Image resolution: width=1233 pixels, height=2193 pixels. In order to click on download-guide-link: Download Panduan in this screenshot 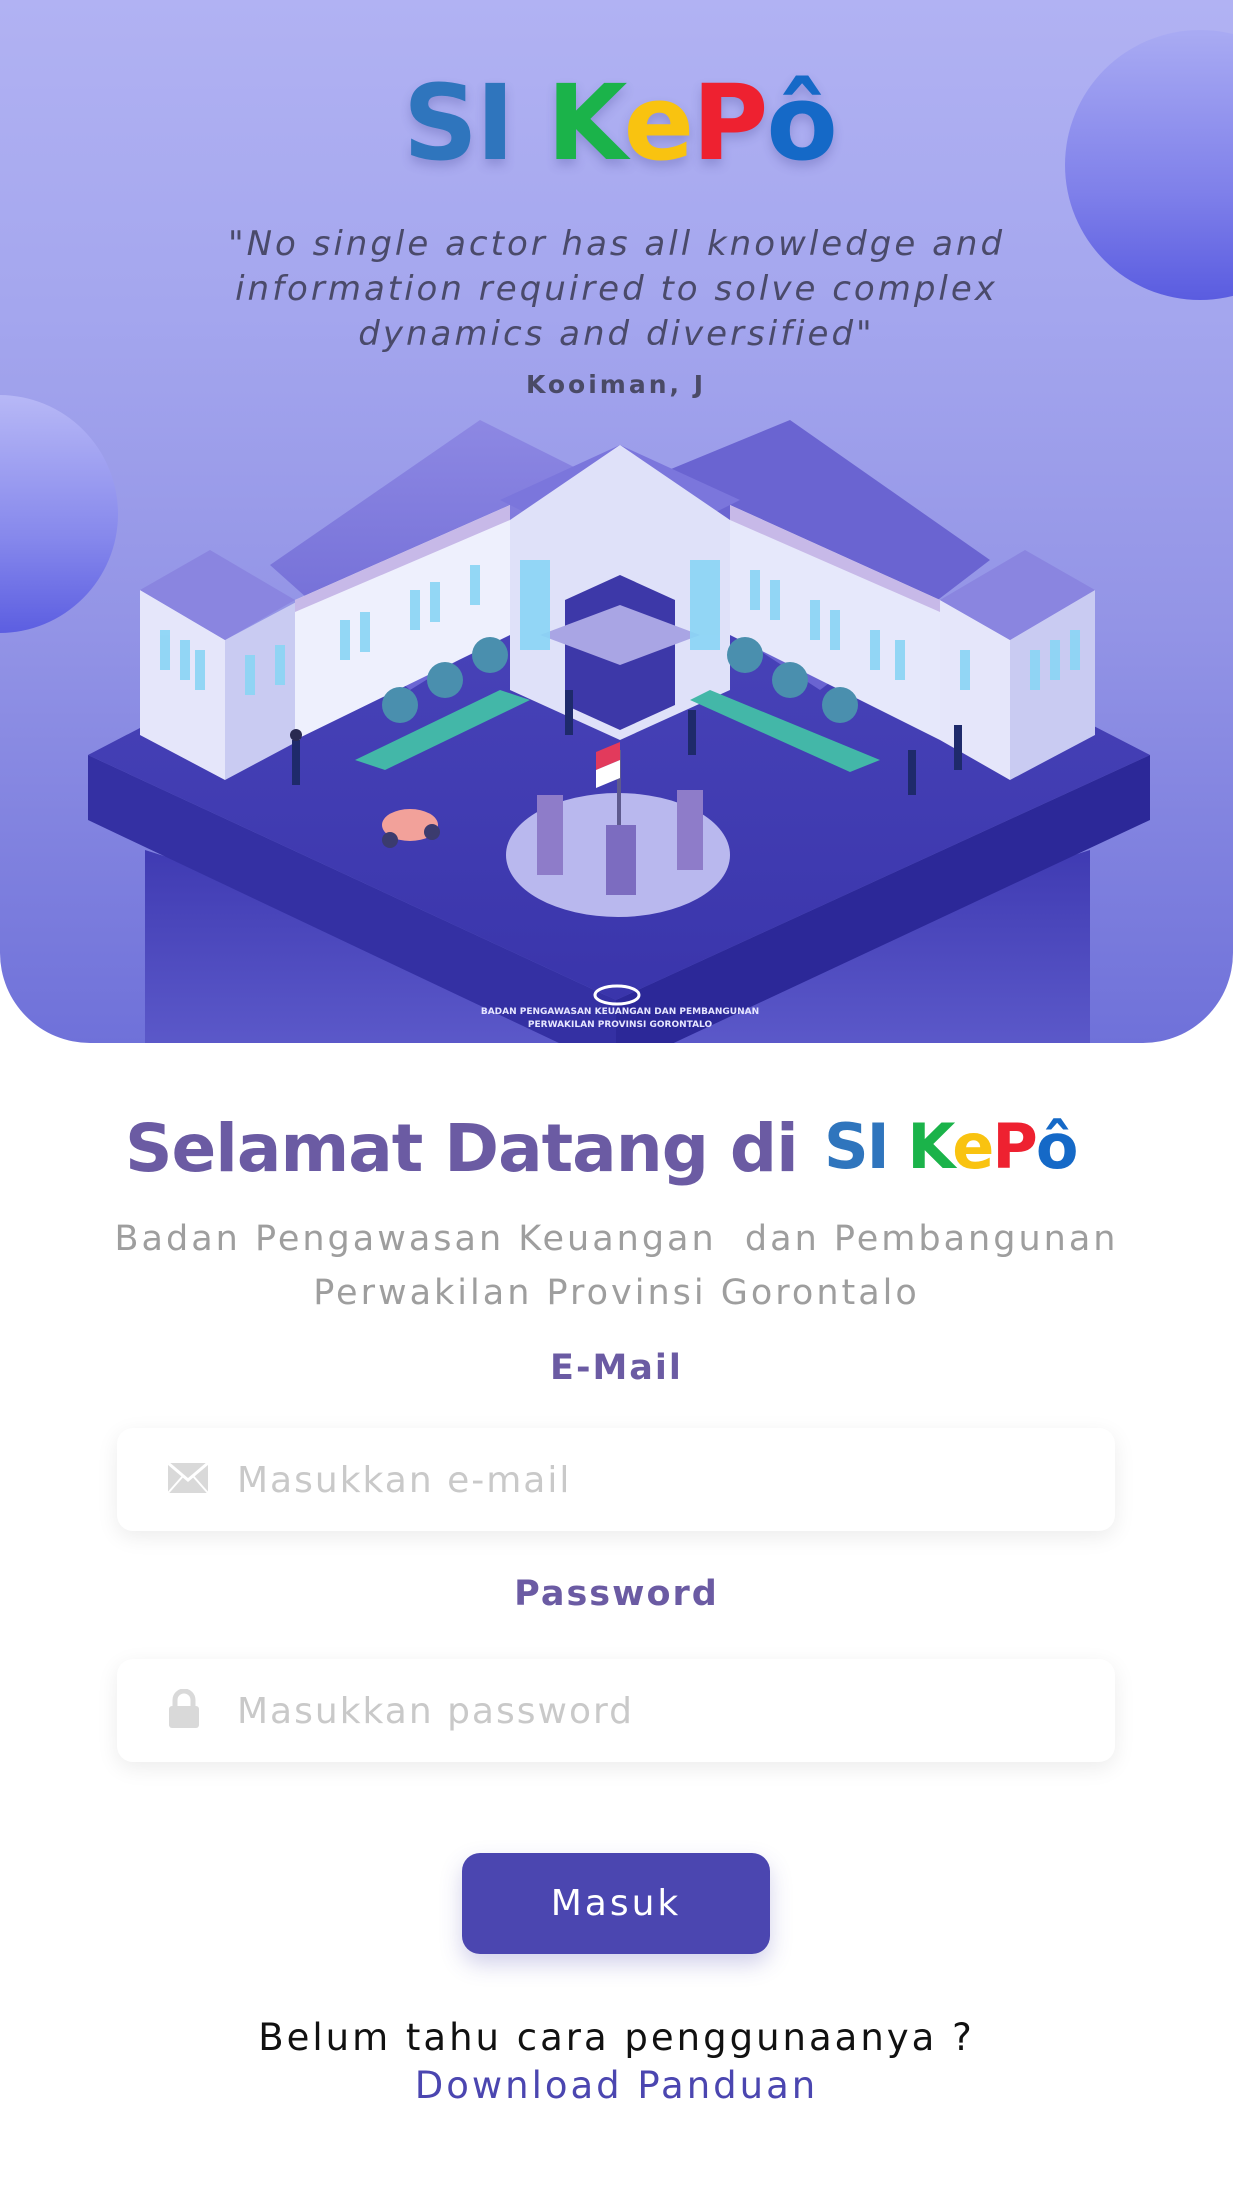, I will do `click(616, 2085)`.